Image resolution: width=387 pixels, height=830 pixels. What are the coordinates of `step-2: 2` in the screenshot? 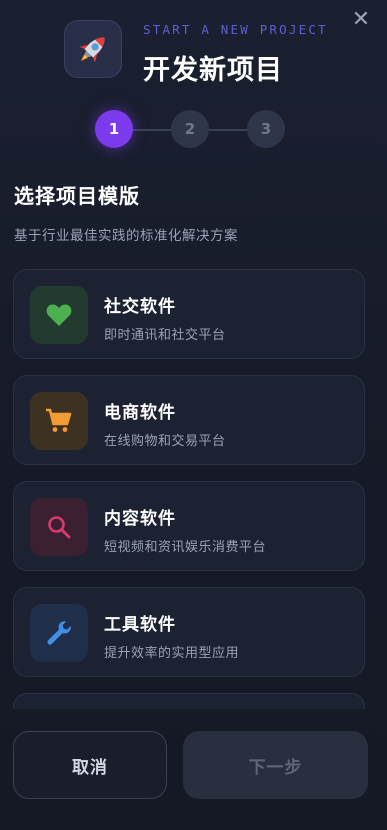 It's located at (190, 129).